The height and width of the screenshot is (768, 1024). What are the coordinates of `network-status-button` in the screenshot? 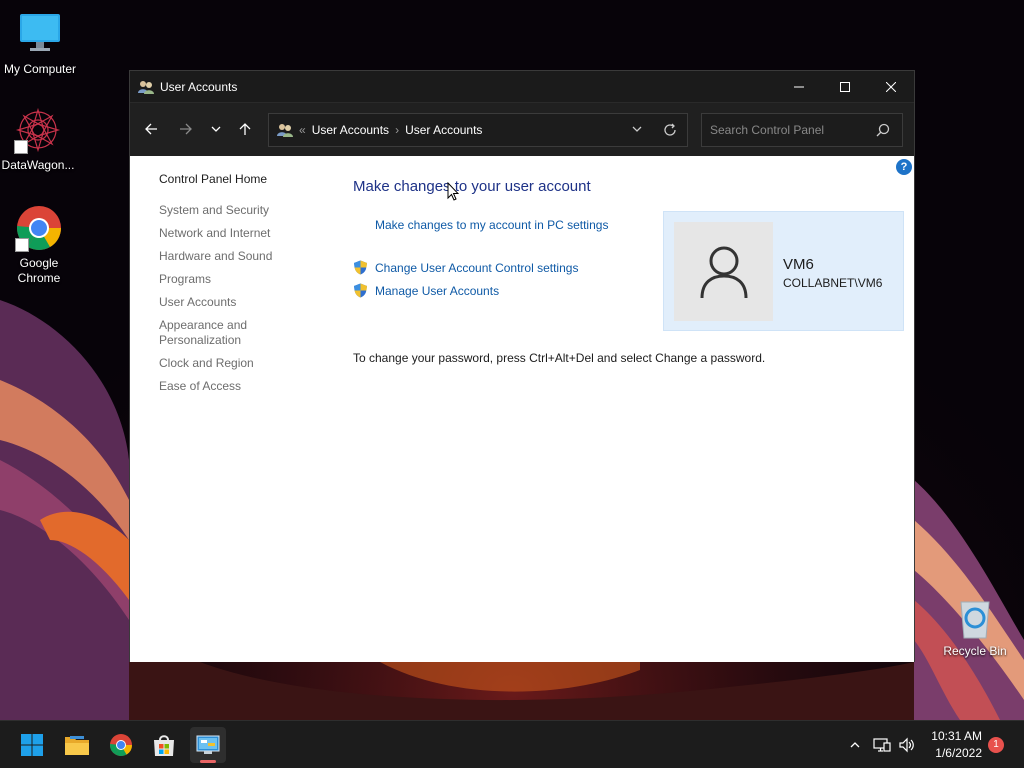 It's located at (882, 744).